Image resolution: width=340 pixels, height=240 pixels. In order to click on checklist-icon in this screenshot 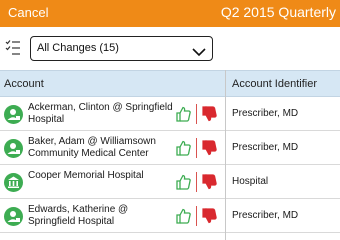, I will do `click(13, 48)`.